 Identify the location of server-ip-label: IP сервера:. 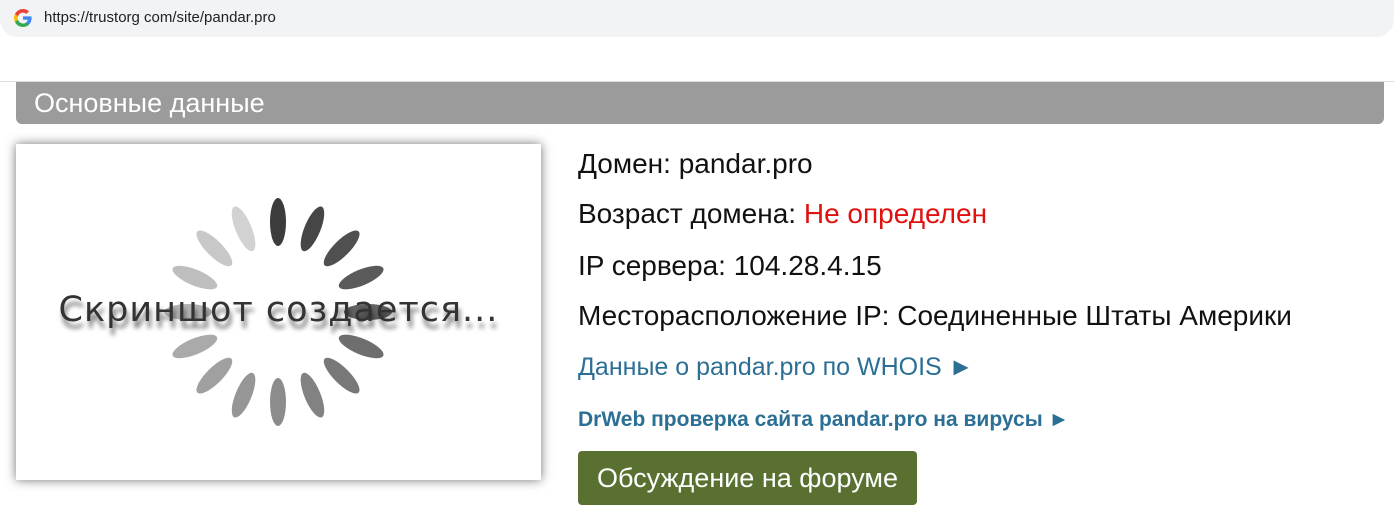
(652, 265).